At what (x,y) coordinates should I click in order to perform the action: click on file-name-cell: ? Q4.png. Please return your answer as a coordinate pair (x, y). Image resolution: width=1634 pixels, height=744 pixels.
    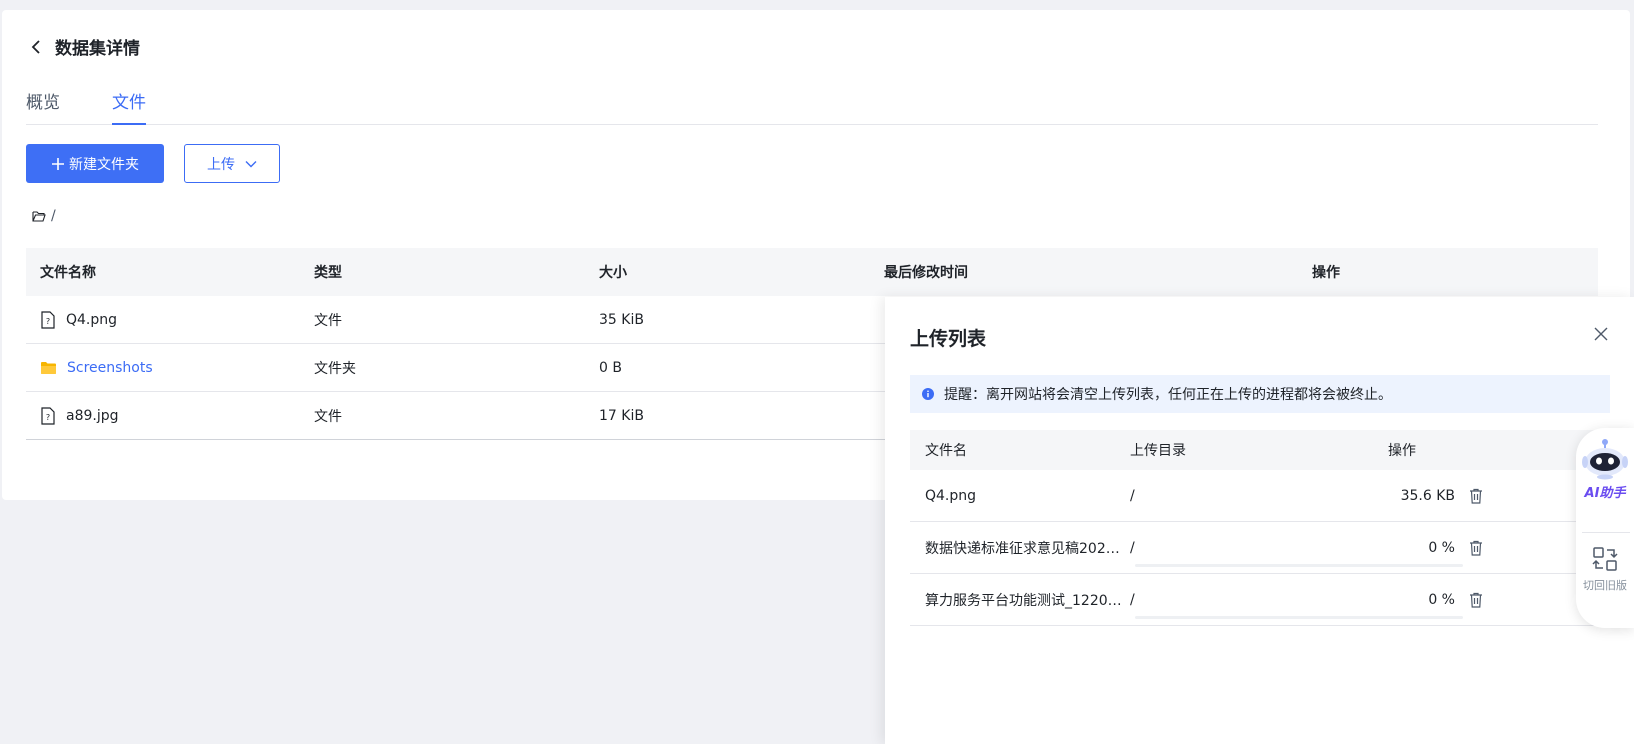
    Looking at the image, I should click on (170, 319).